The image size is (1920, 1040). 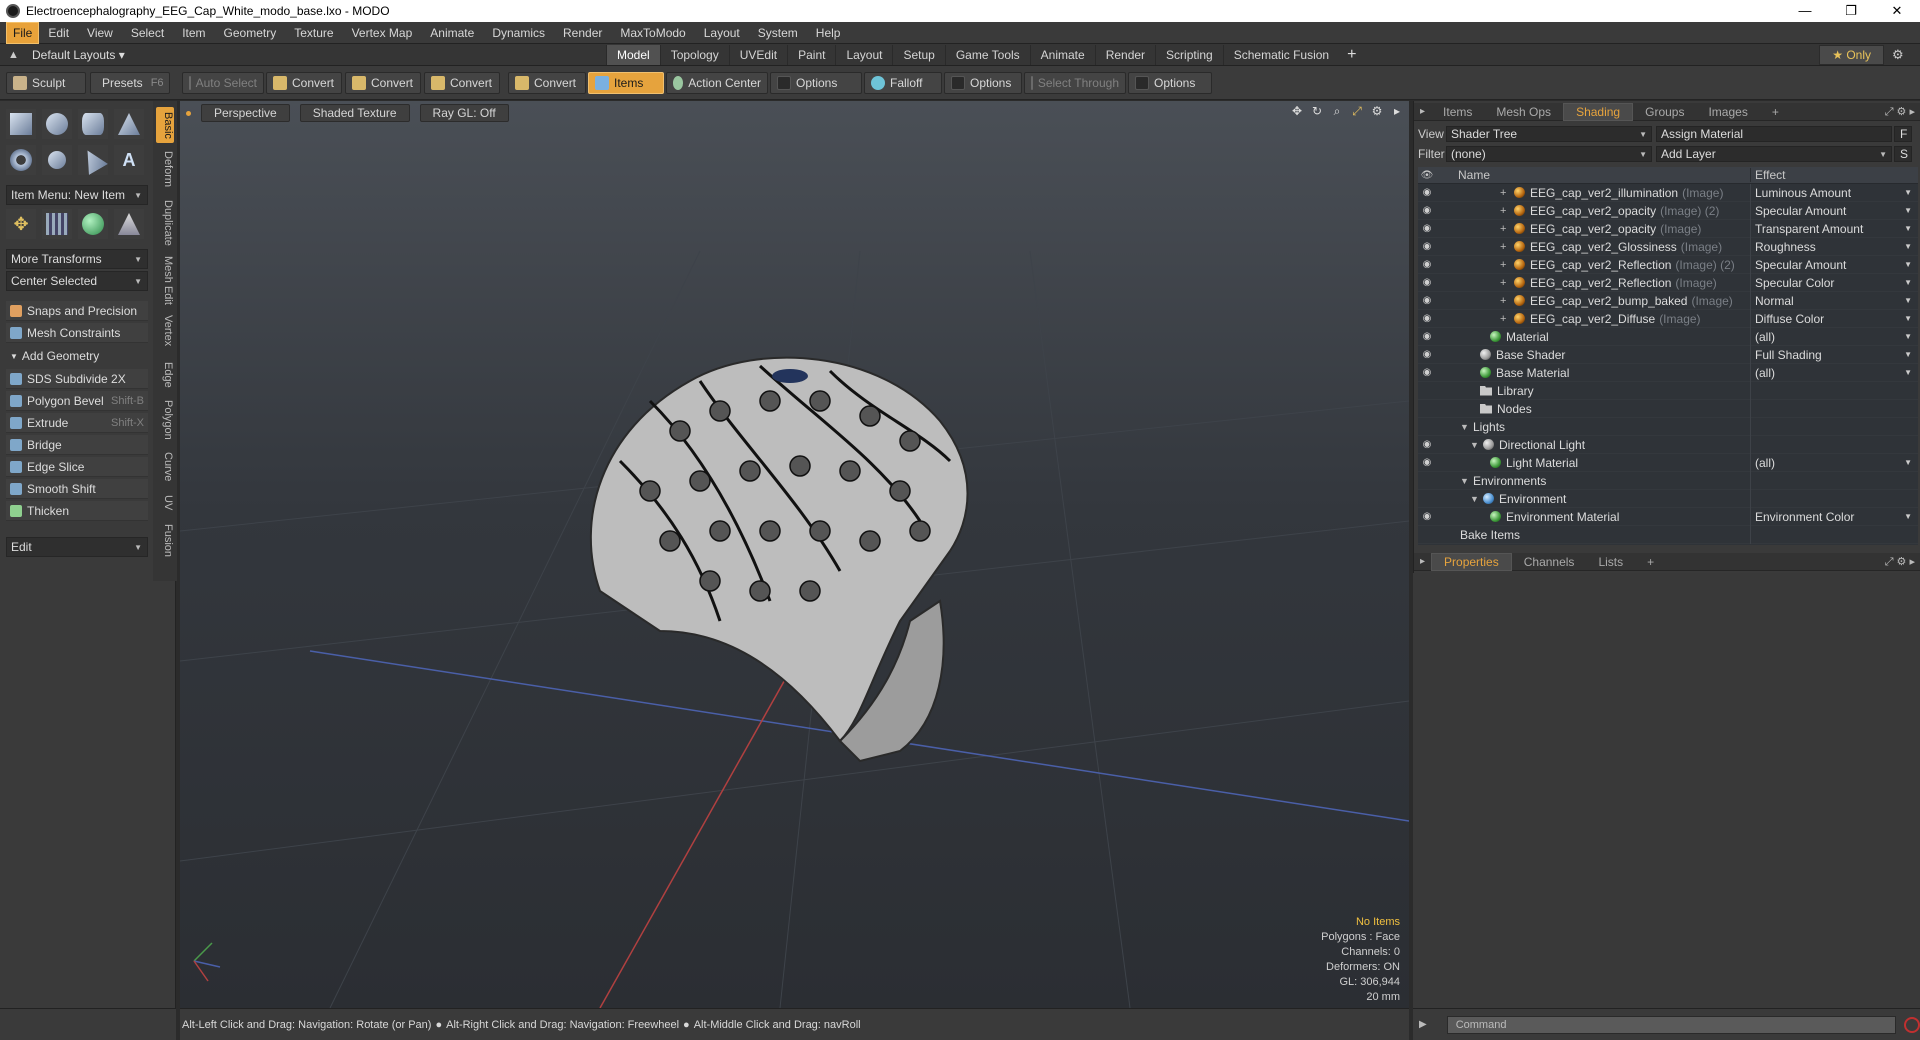 I want to click on effect-cell: Specular Color ▼, so click(x=1834, y=282).